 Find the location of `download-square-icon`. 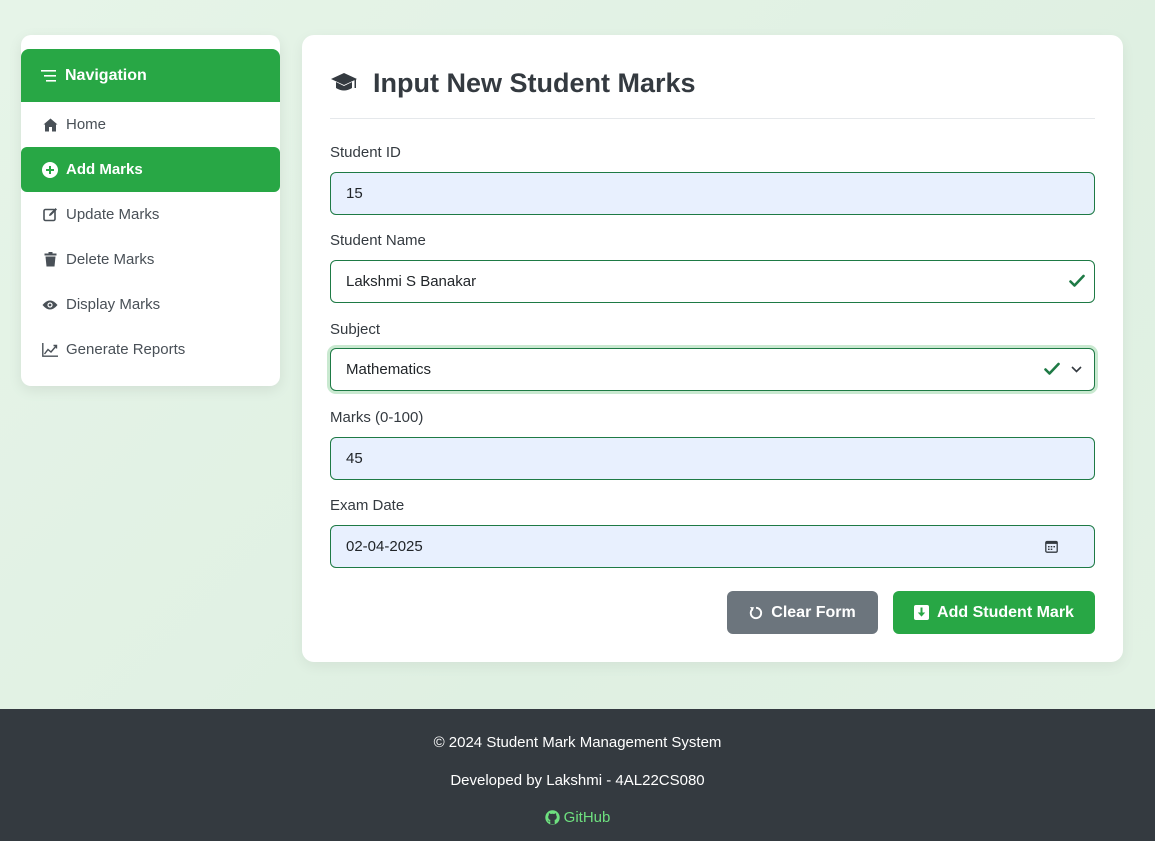

download-square-icon is located at coordinates (922, 612).